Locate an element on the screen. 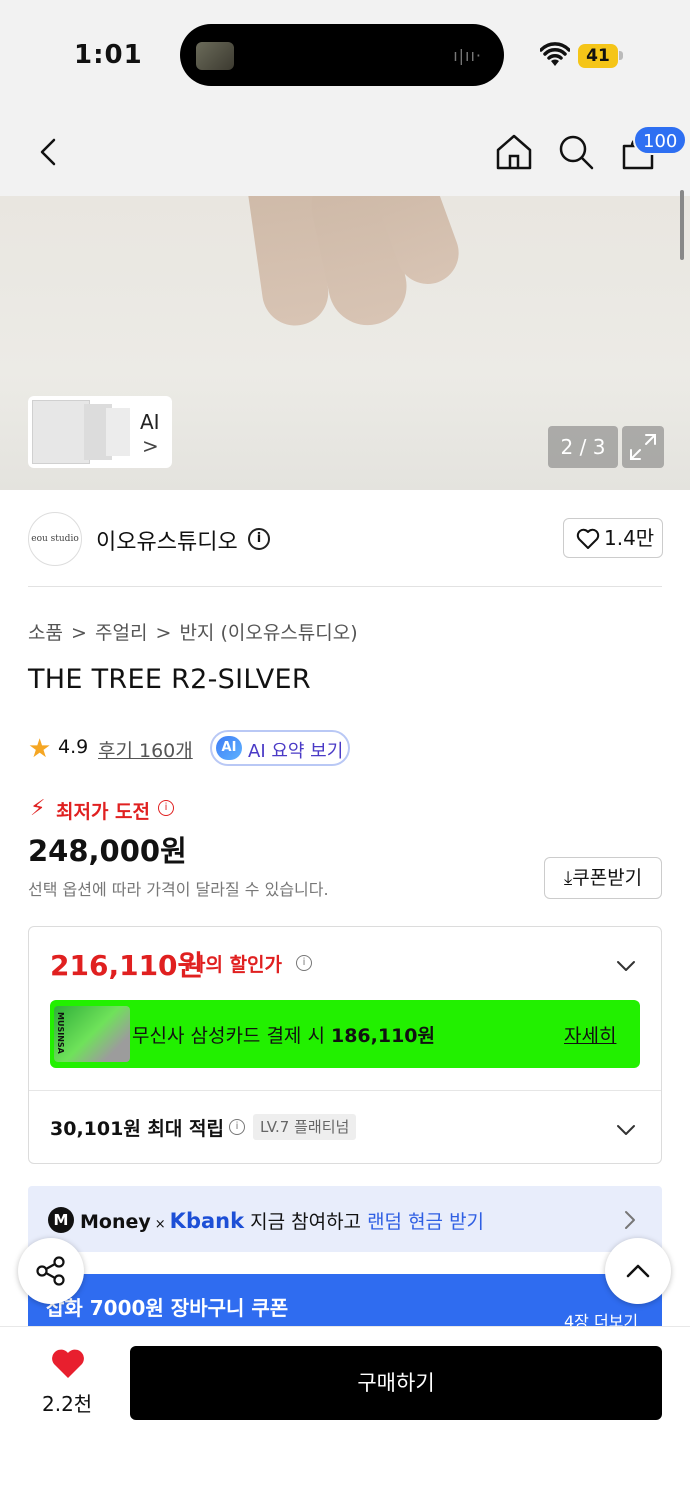 The image size is (690, 1500). arrow-up-icon is located at coordinates (638, 1271).